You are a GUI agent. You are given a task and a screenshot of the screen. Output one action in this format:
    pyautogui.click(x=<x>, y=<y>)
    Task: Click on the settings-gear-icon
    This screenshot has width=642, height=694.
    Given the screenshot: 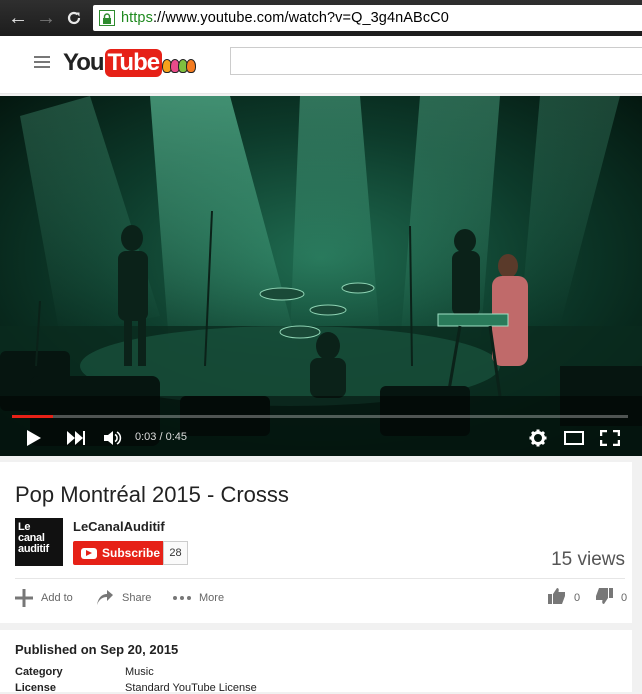 What is the action you would take?
    pyautogui.click(x=538, y=438)
    